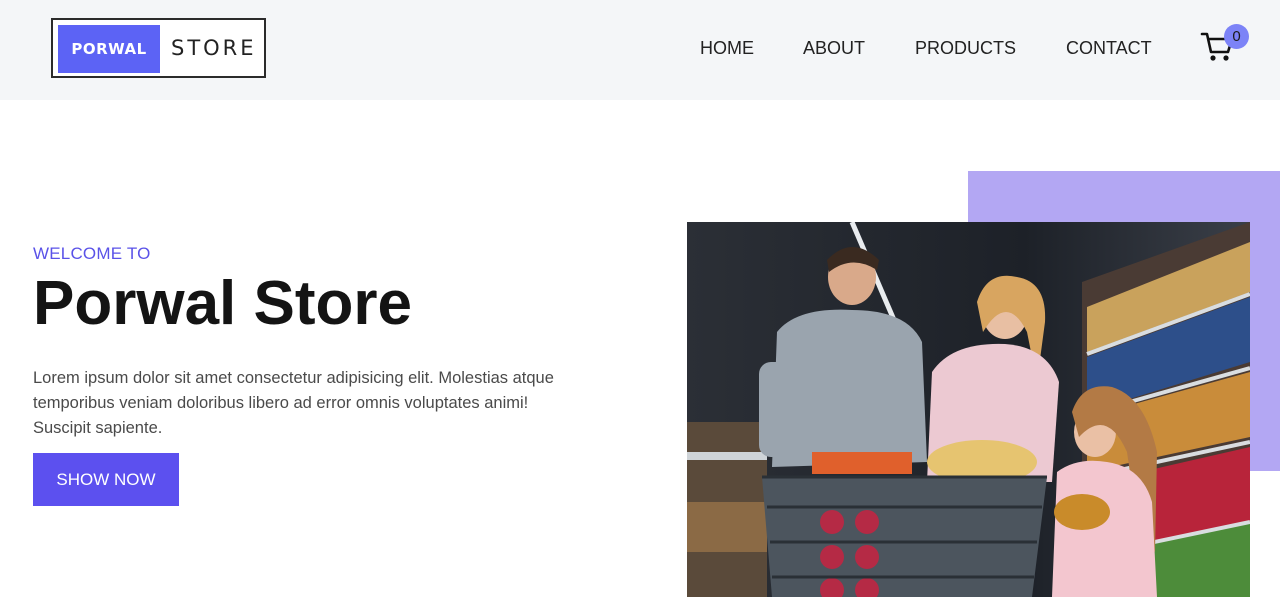 This screenshot has height=597, width=1280. What do you see at coordinates (834, 48) in the screenshot?
I see `nav-about-link: ABOUT` at bounding box center [834, 48].